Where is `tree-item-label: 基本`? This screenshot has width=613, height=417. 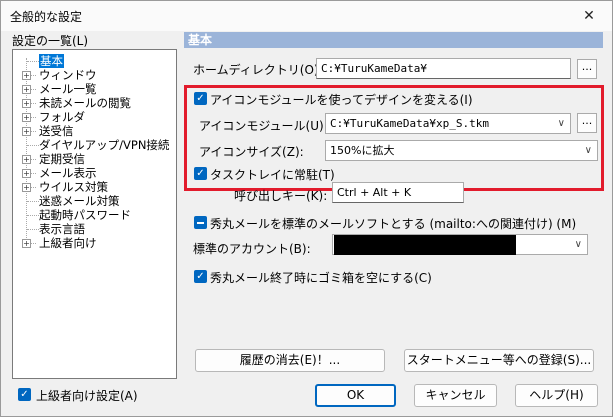 tree-item-label: 基本 is located at coordinates (51, 61).